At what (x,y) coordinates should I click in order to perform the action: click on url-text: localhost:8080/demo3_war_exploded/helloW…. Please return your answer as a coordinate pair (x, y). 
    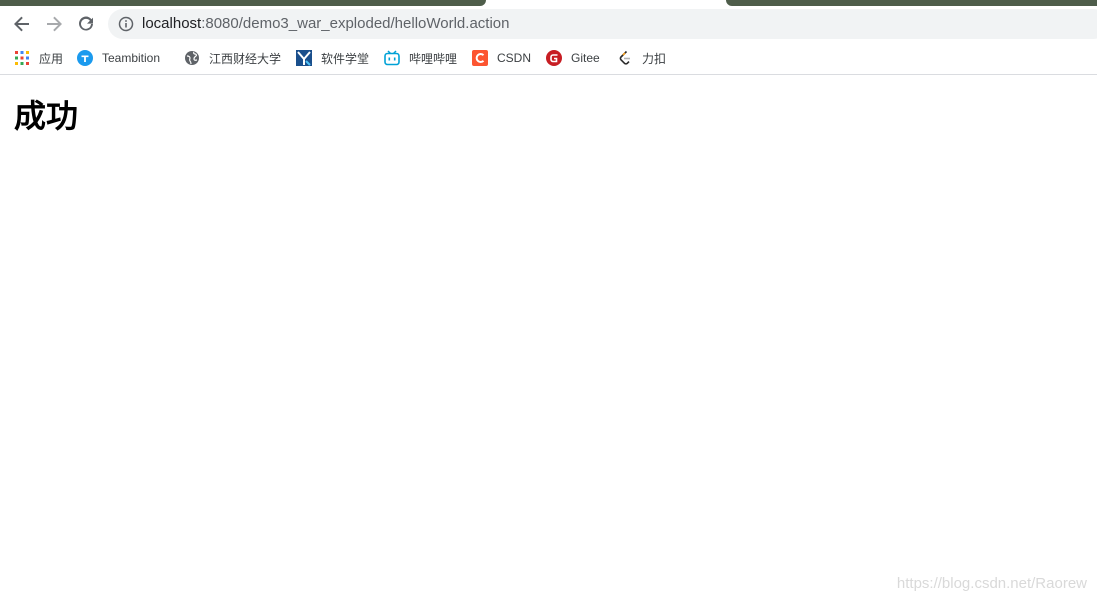
    Looking at the image, I should click on (325, 23).